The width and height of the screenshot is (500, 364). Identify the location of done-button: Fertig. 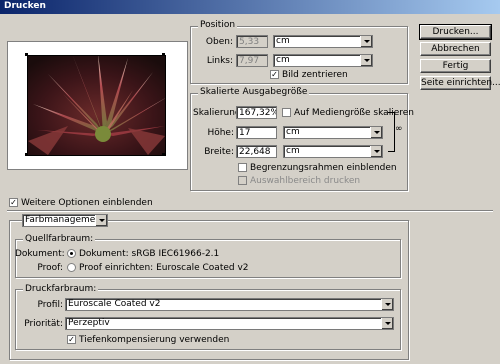
(455, 66).